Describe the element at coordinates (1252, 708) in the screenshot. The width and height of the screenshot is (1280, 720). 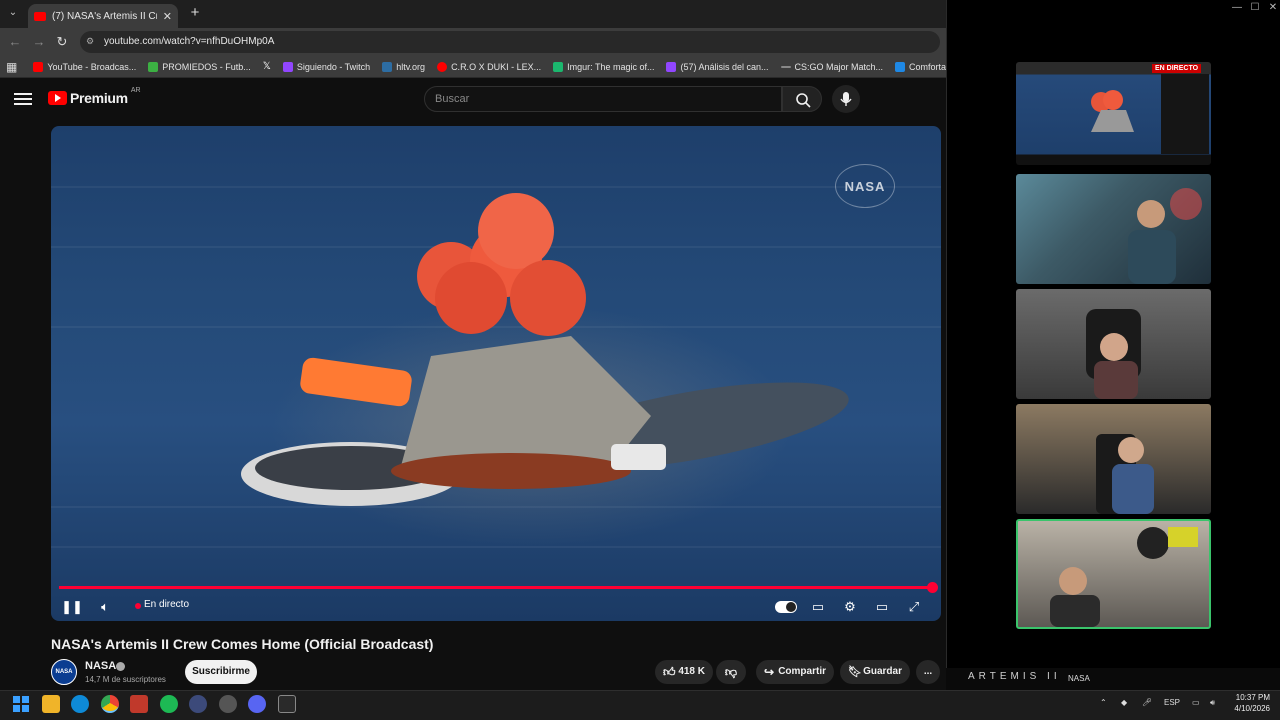
I see `clock-date: 4/10/2026` at that location.